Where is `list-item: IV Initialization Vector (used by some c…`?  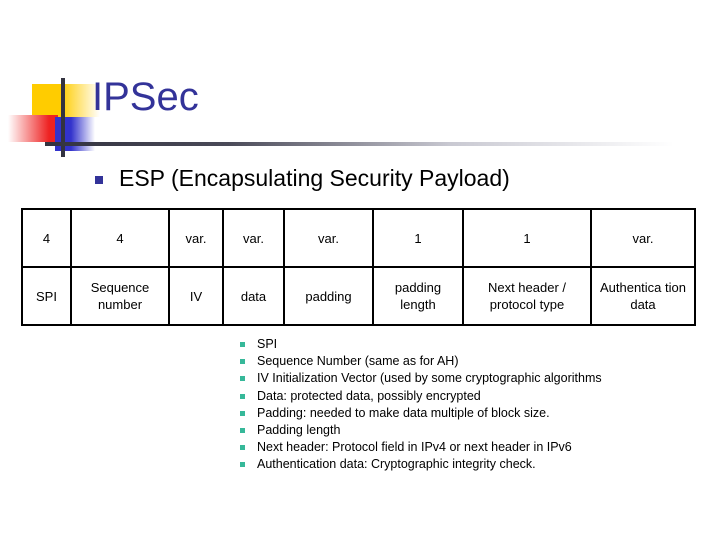
list-item: IV Initialization Vector (used by some c… is located at coordinates (421, 378).